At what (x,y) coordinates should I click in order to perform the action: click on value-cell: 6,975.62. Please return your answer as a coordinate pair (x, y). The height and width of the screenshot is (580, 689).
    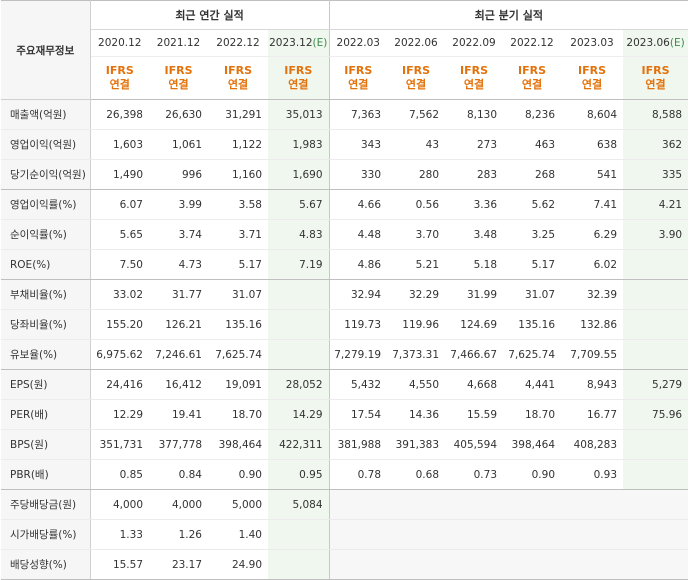
    Looking at the image, I should click on (119, 354).